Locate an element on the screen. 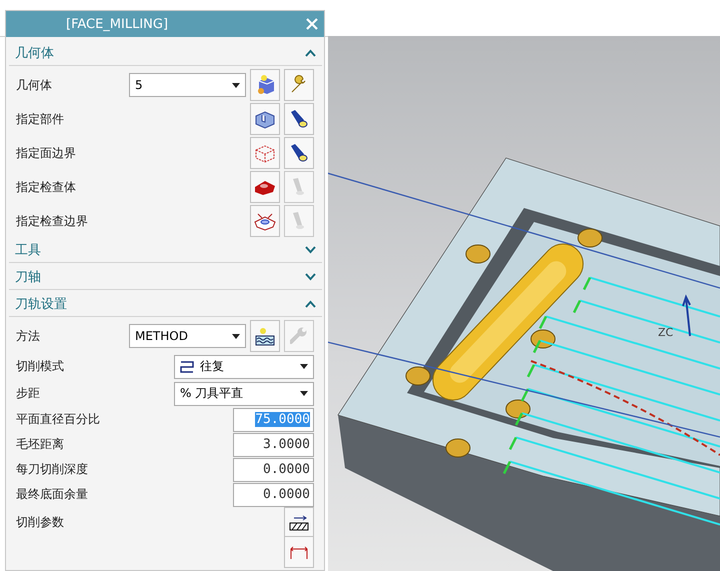 The image size is (720, 571). dashed-box-icon is located at coordinates (265, 153).